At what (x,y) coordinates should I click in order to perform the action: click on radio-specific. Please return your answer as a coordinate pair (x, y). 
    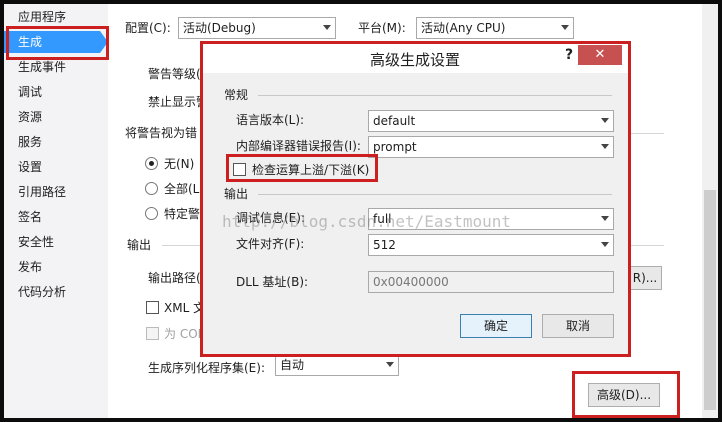
    Looking at the image, I should click on (151, 213).